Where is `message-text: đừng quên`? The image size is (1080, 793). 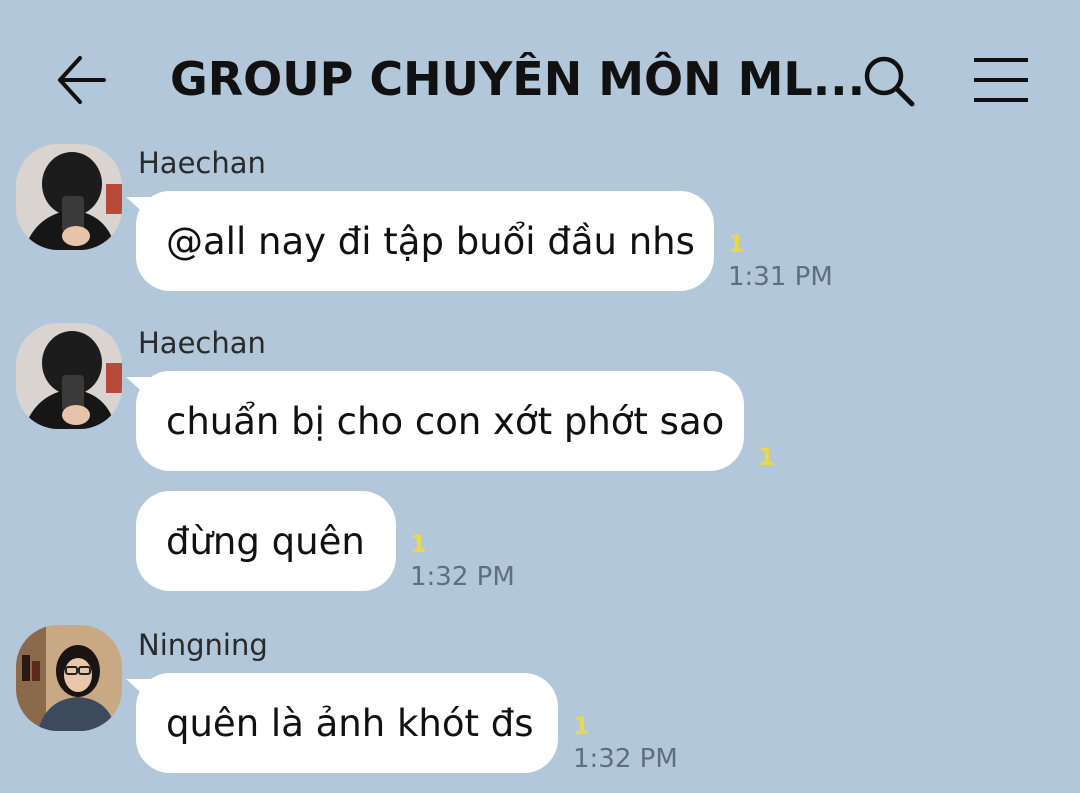
message-text: đừng quên is located at coordinates (265, 541).